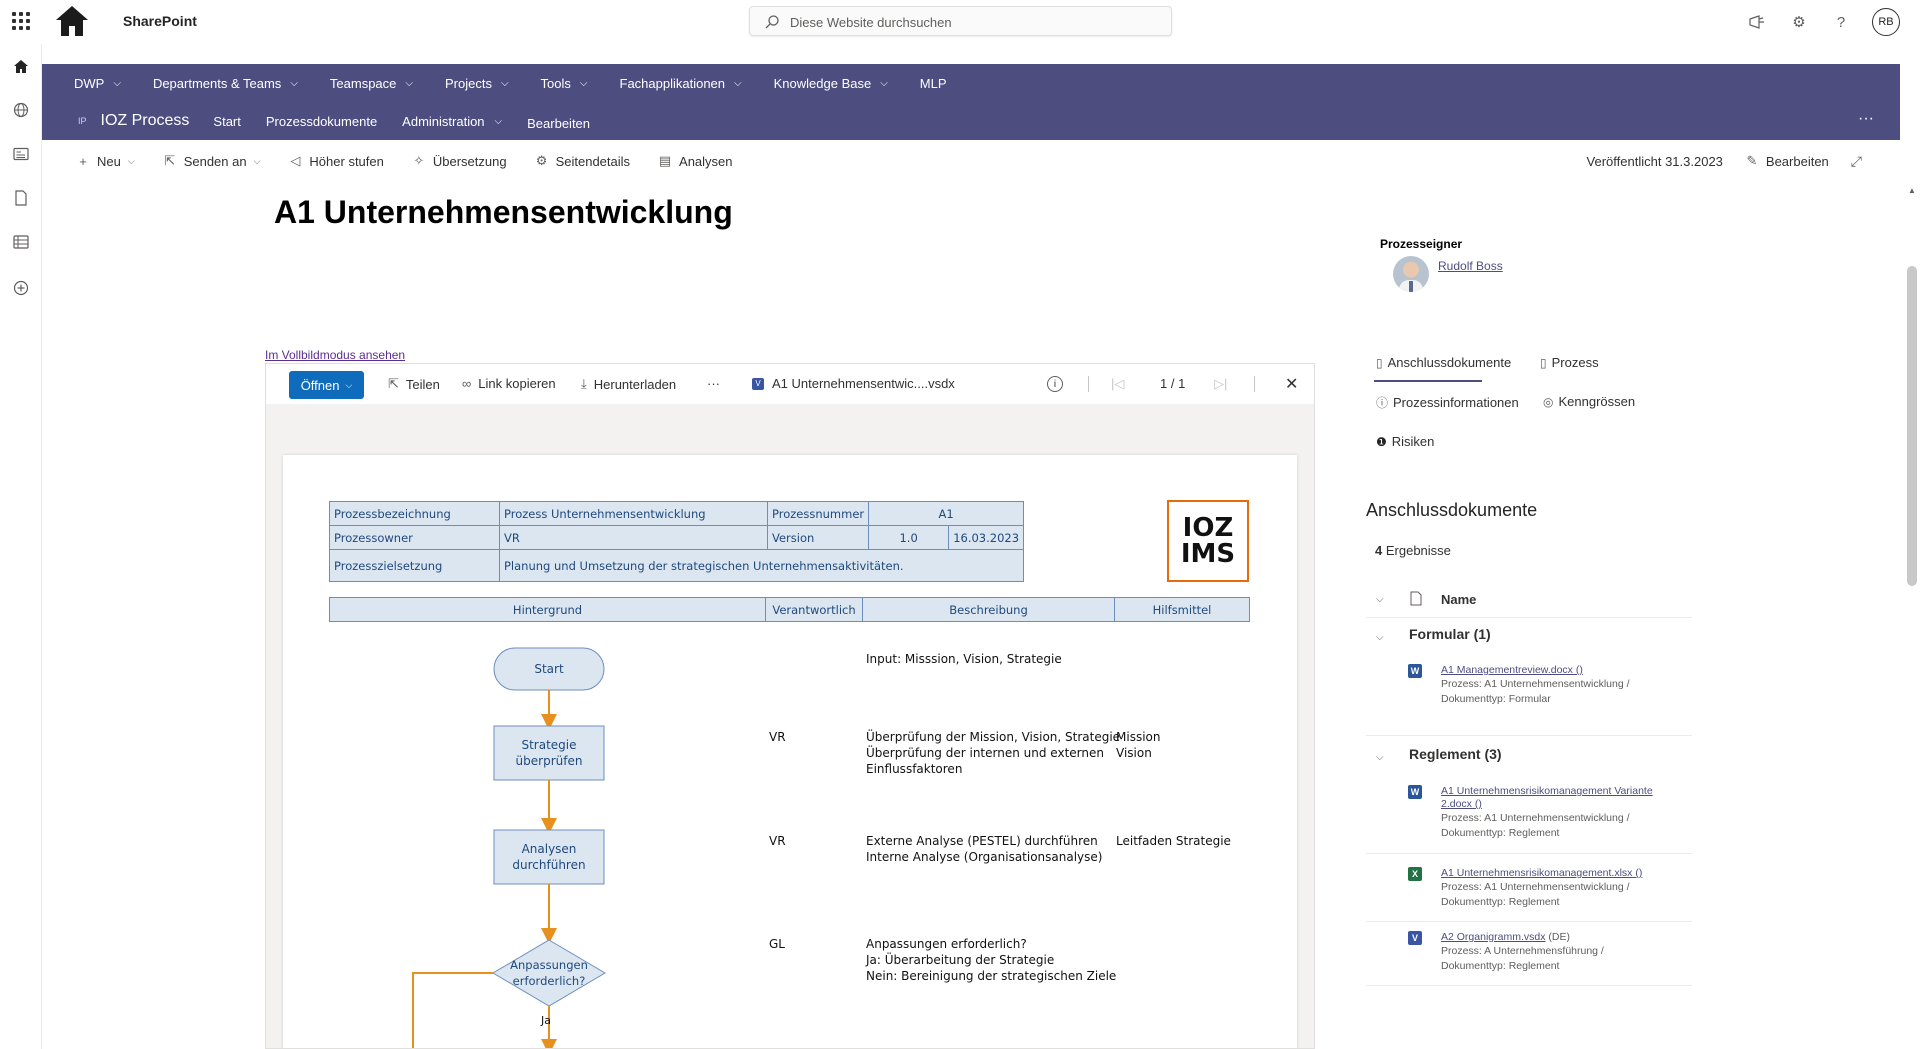 The height and width of the screenshot is (1049, 1920). What do you see at coordinates (681, 83) in the screenshot?
I see `hub-nav-item-fachapplikationen: Fachapplikationen ⌵` at bounding box center [681, 83].